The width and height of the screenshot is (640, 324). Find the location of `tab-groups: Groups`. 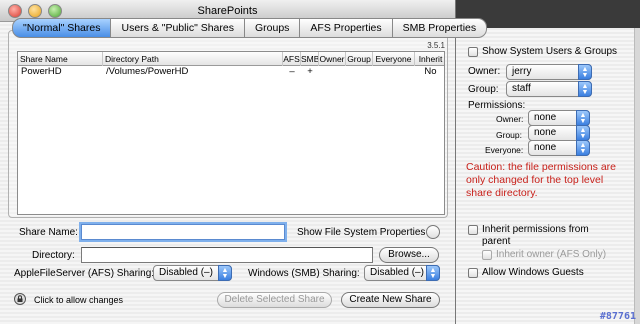

tab-groups: Groups is located at coordinates (272, 28).